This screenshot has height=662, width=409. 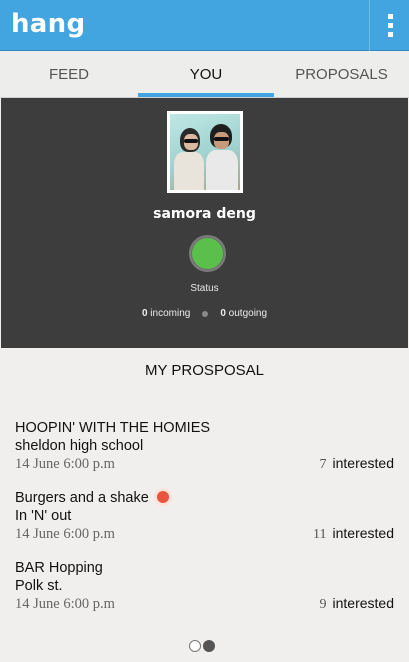 What do you see at coordinates (59, 568) in the screenshot?
I see `proposal-title: BAR Hopping` at bounding box center [59, 568].